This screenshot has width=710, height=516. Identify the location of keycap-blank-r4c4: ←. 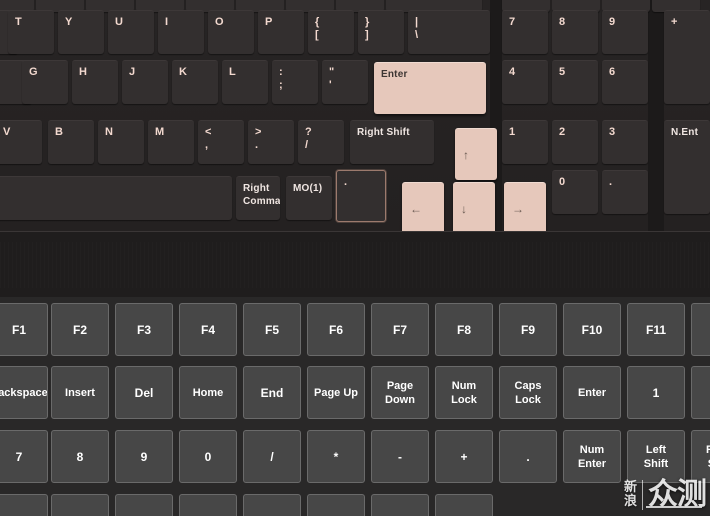
(423, 206).